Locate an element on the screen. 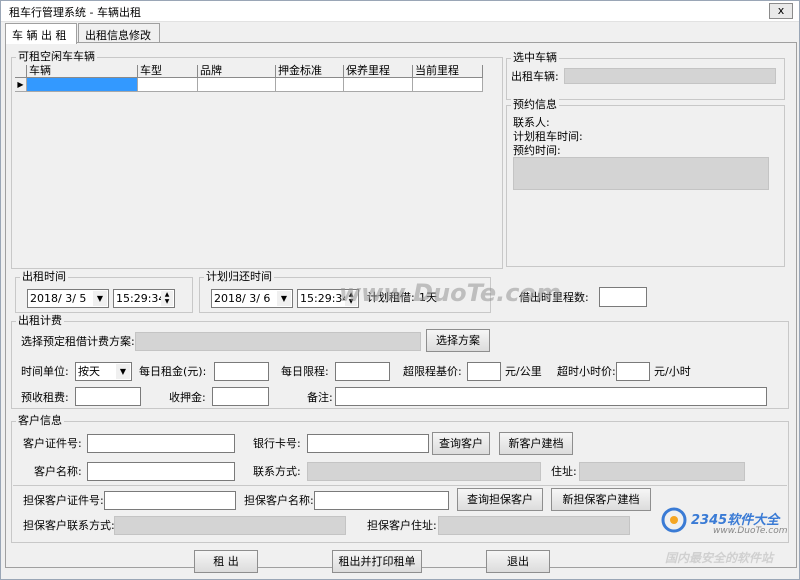 The width and height of the screenshot is (800, 580). brand-sub-watermark: 国内最安全的软件站 is located at coordinates (719, 558).